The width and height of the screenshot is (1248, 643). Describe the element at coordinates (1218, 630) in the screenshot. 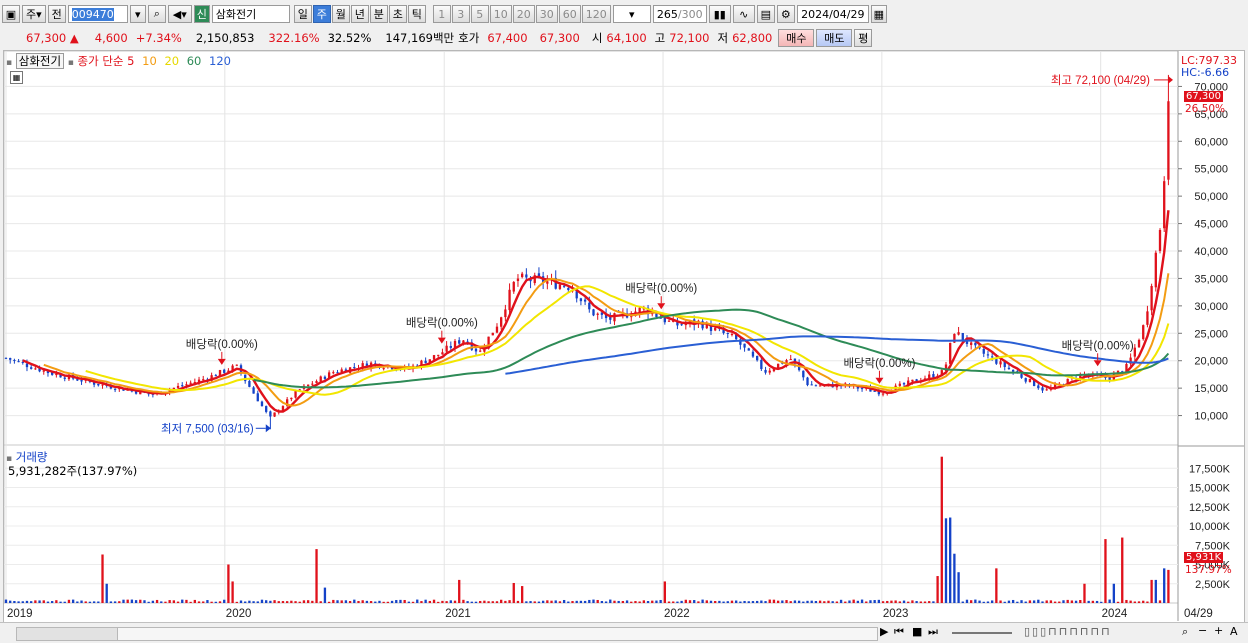

I see `zoom-in-icon: +` at that location.